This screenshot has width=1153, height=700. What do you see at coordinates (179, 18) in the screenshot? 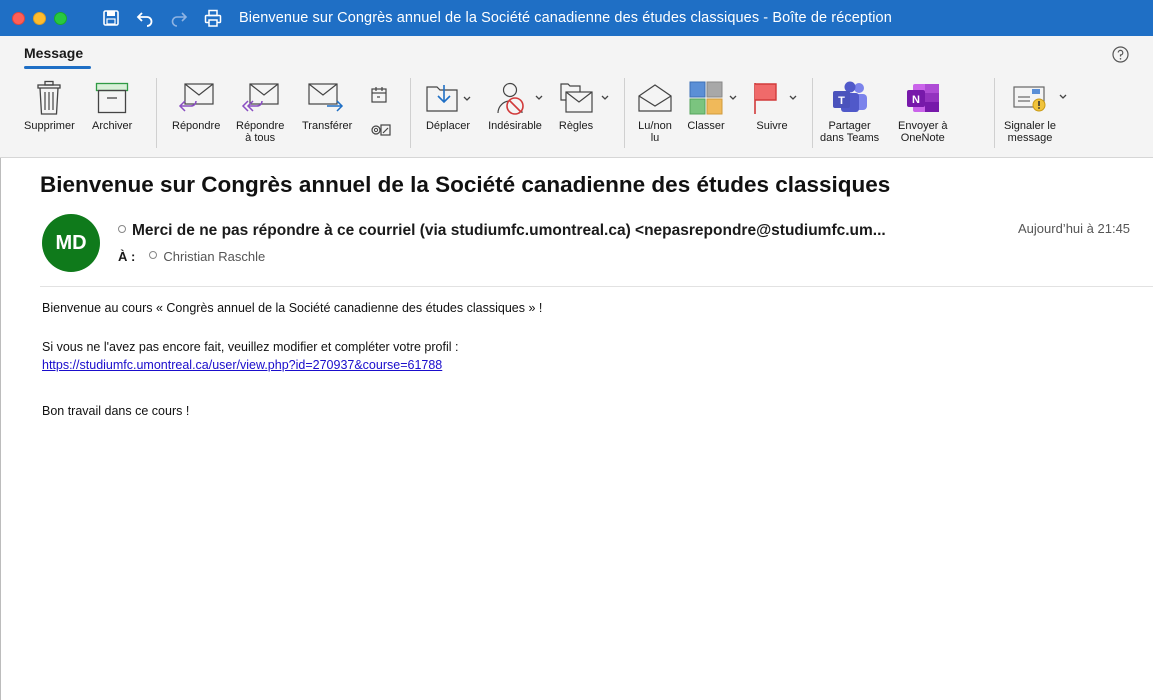
I see `redo-icon` at bounding box center [179, 18].